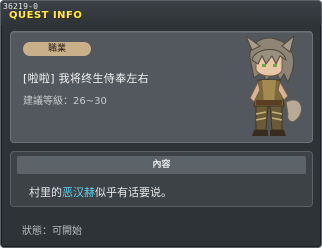 Image resolution: width=322 pixels, height=248 pixels. I want to click on npc-leg-left, so click(262, 118).